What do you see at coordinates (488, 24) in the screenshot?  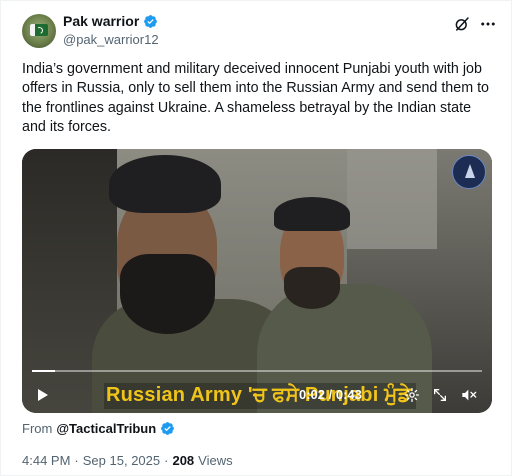 I see `more-options-icon` at bounding box center [488, 24].